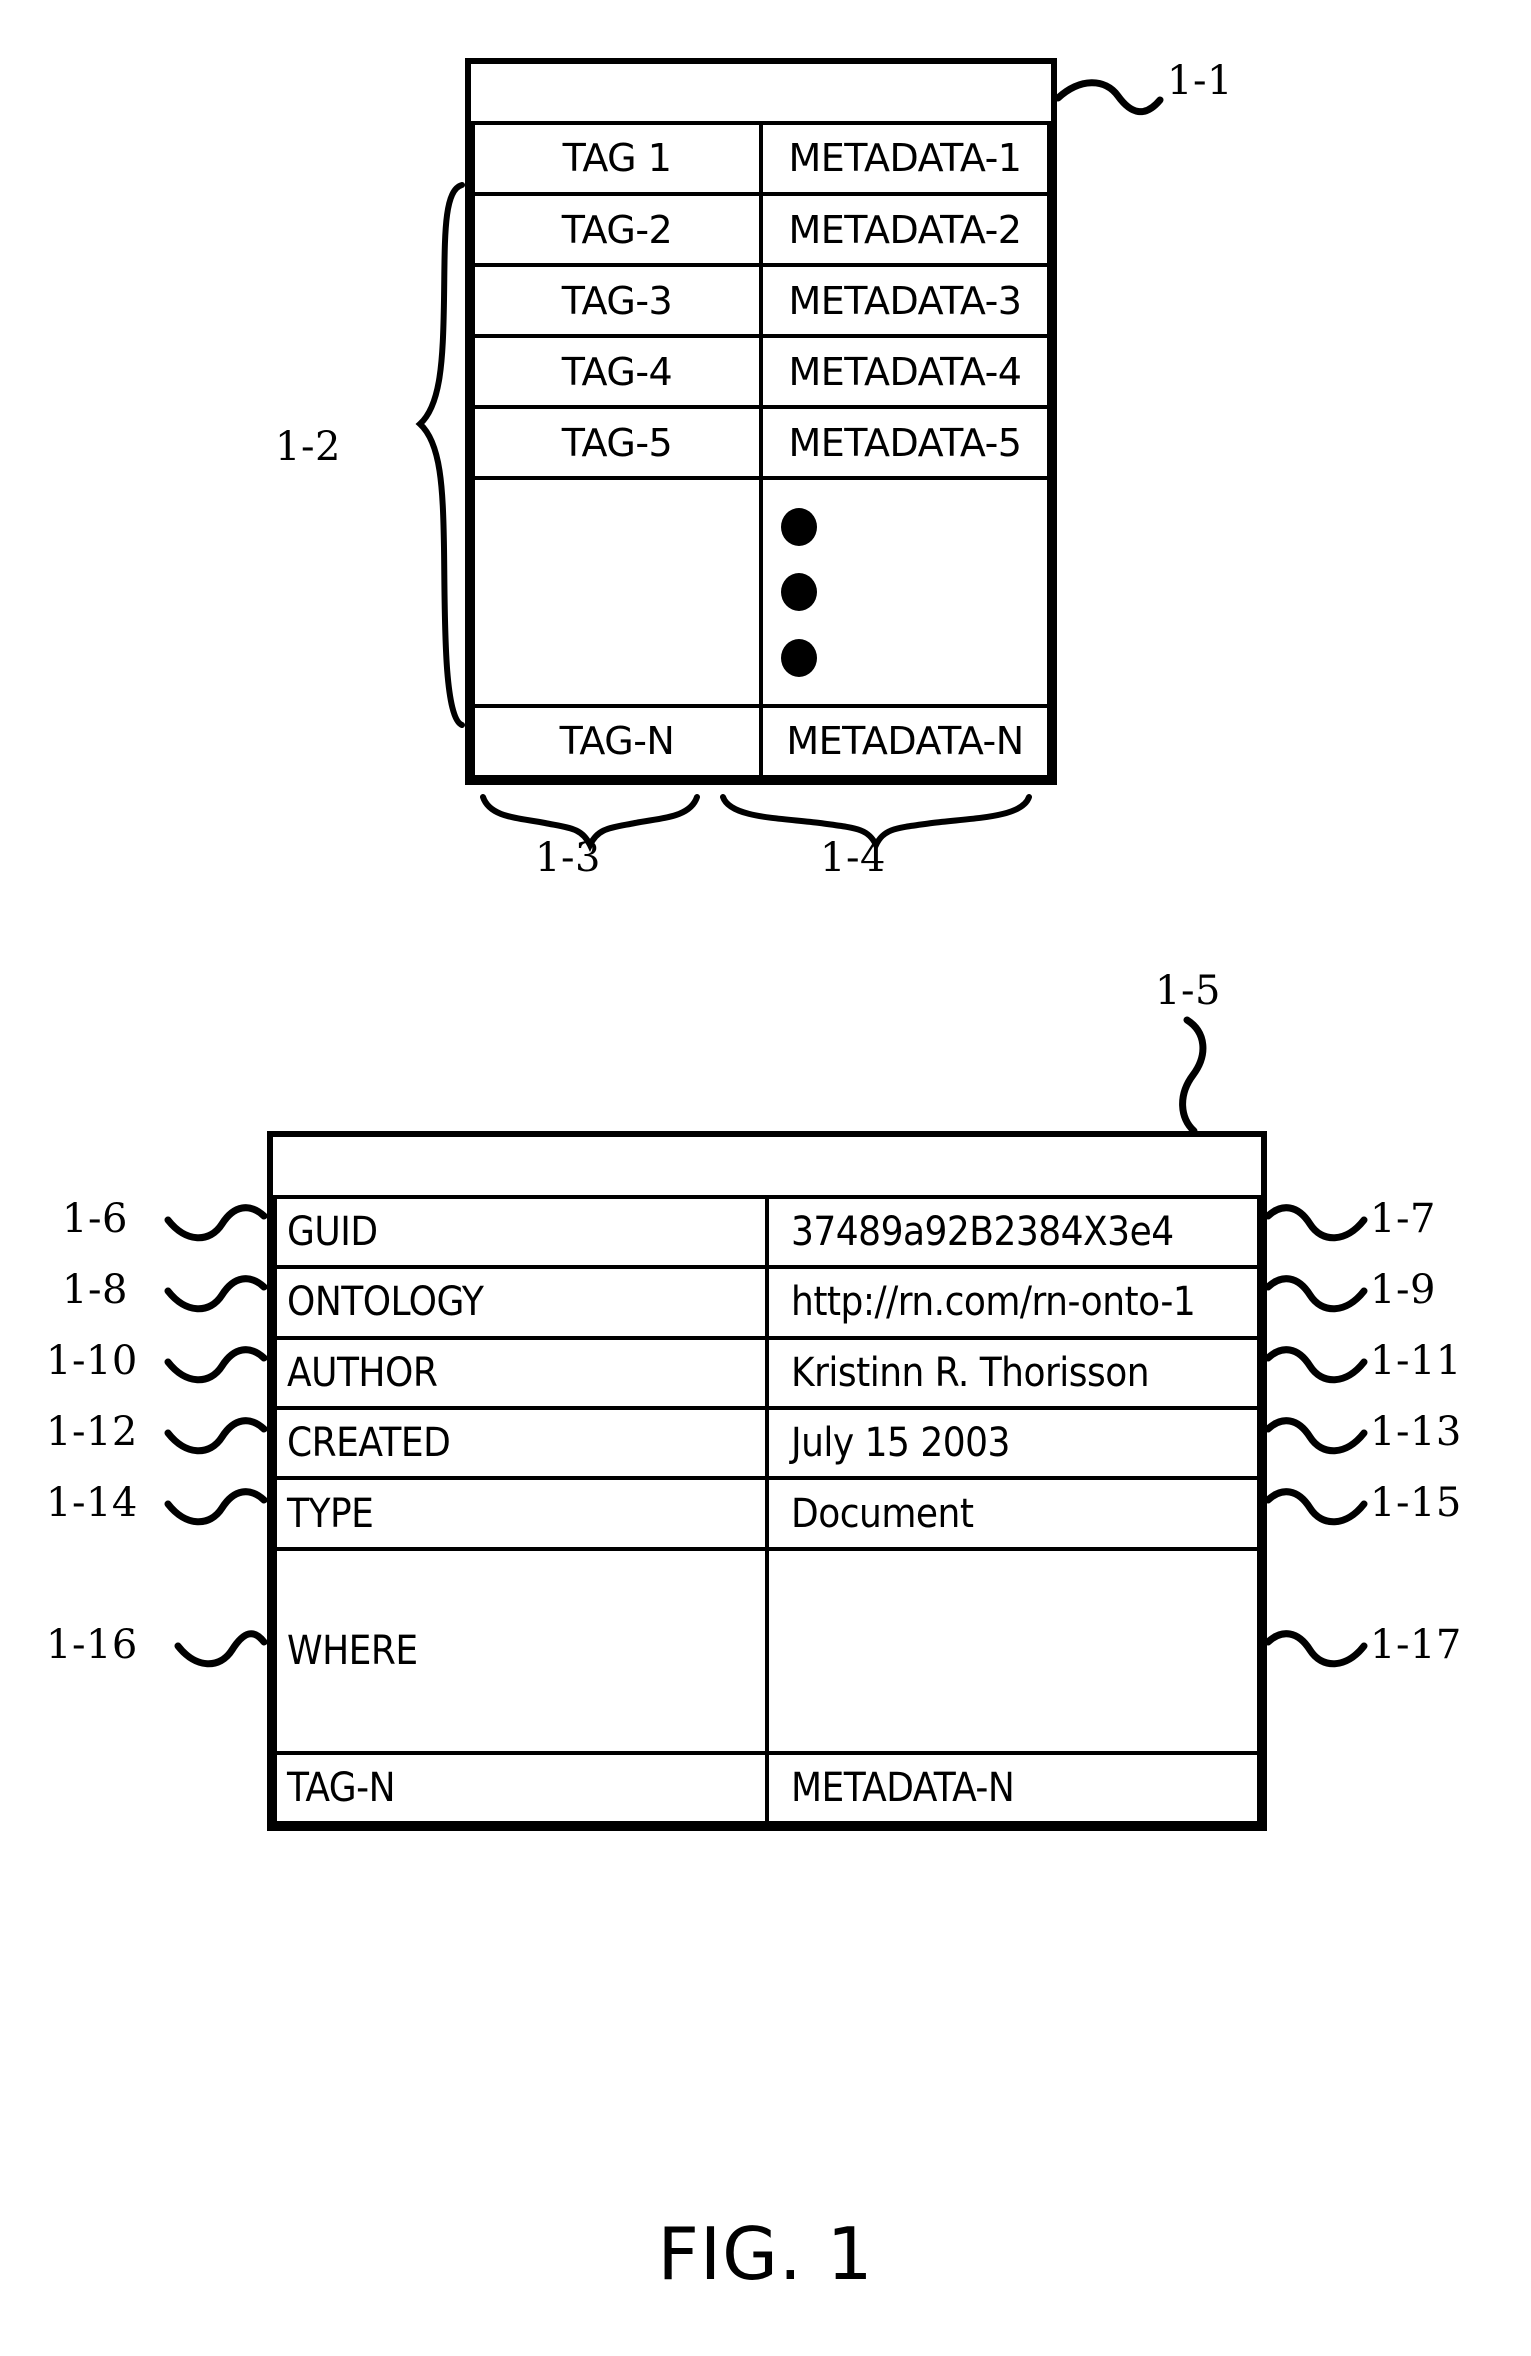 This screenshot has width=1531, height=2356. Describe the element at coordinates (1013, 1650) in the screenshot. I see `field-value-cell` at that location.